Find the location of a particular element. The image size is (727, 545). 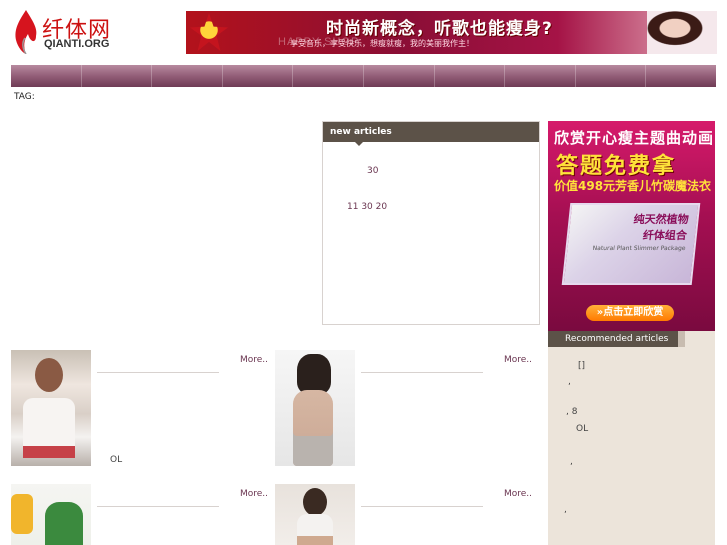

list-item: 30 is located at coordinates (372, 171).